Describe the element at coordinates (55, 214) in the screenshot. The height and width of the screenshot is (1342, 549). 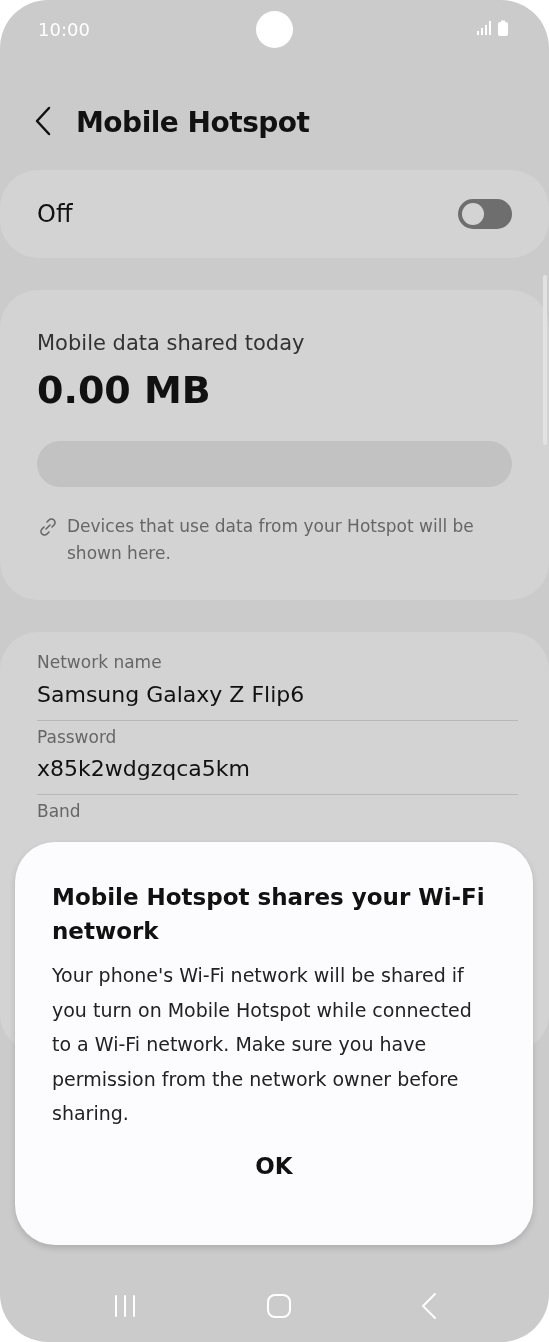
I see `toggle-label: Off` at that location.